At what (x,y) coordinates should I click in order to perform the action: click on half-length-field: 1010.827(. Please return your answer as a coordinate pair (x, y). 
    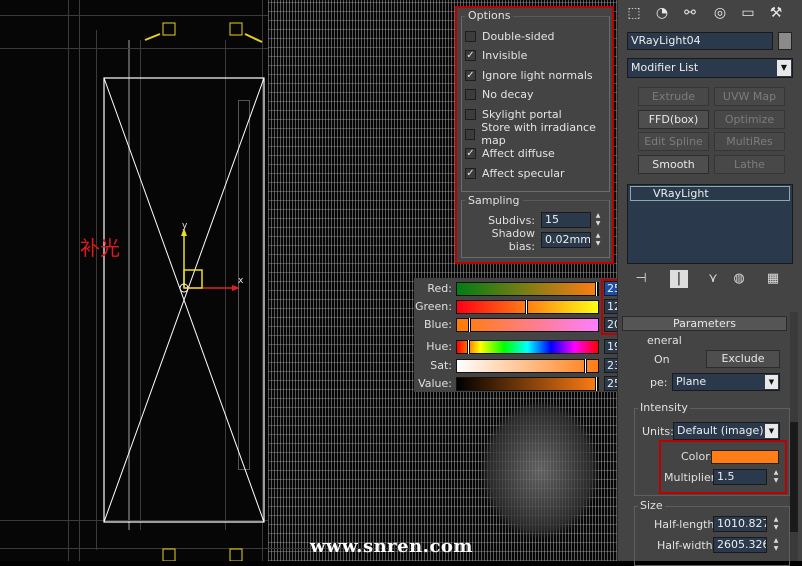
    Looking at the image, I should click on (740, 524).